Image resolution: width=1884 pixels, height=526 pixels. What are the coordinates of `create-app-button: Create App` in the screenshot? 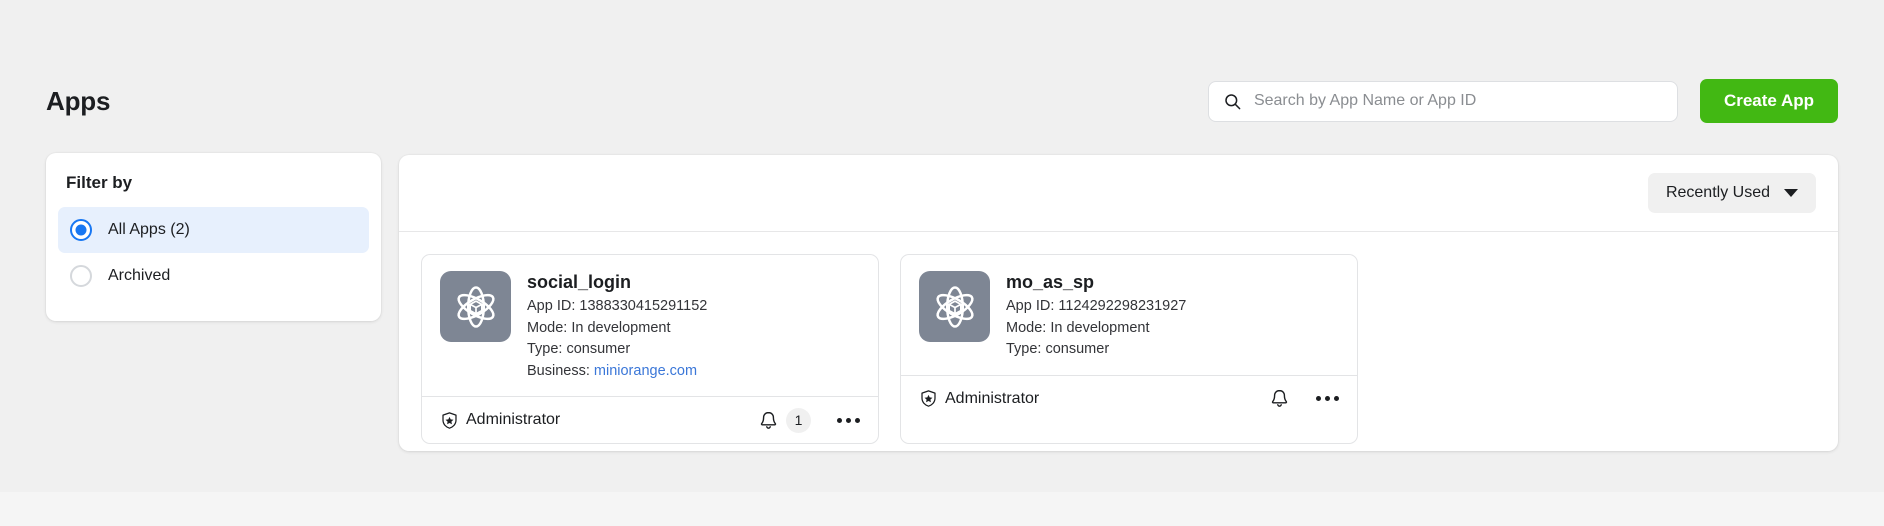 It's located at (1768, 101).